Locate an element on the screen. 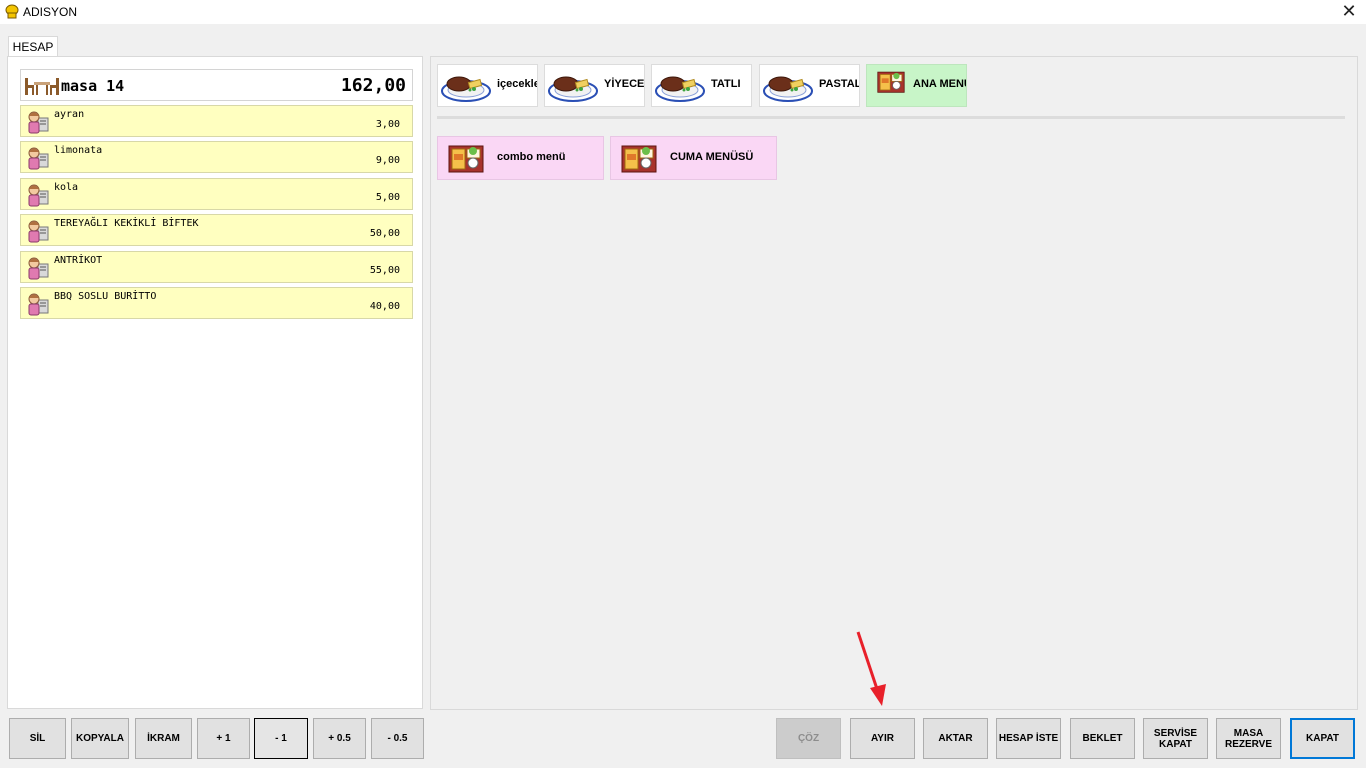 The image size is (1366, 768). hold-button: BEKLET is located at coordinates (1102, 738).